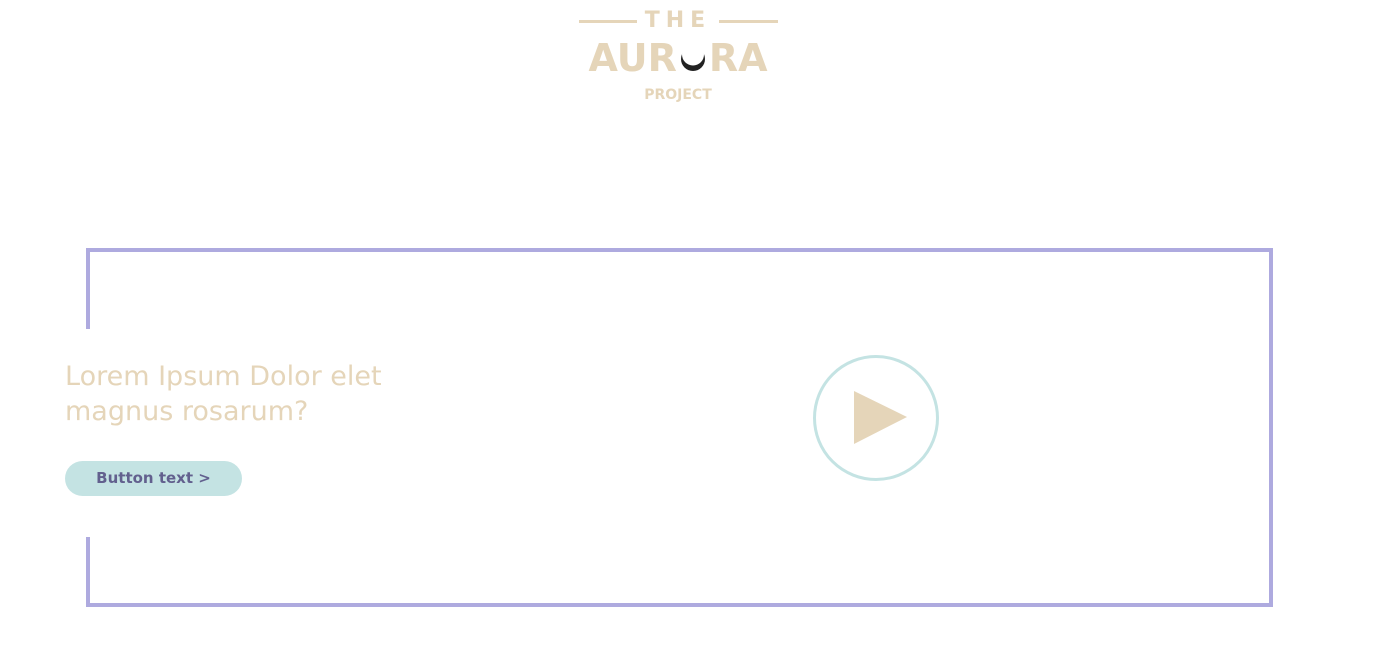 The height and width of the screenshot is (655, 1386). Describe the element at coordinates (608, 21) in the screenshot. I see `logo-left-rule` at that location.